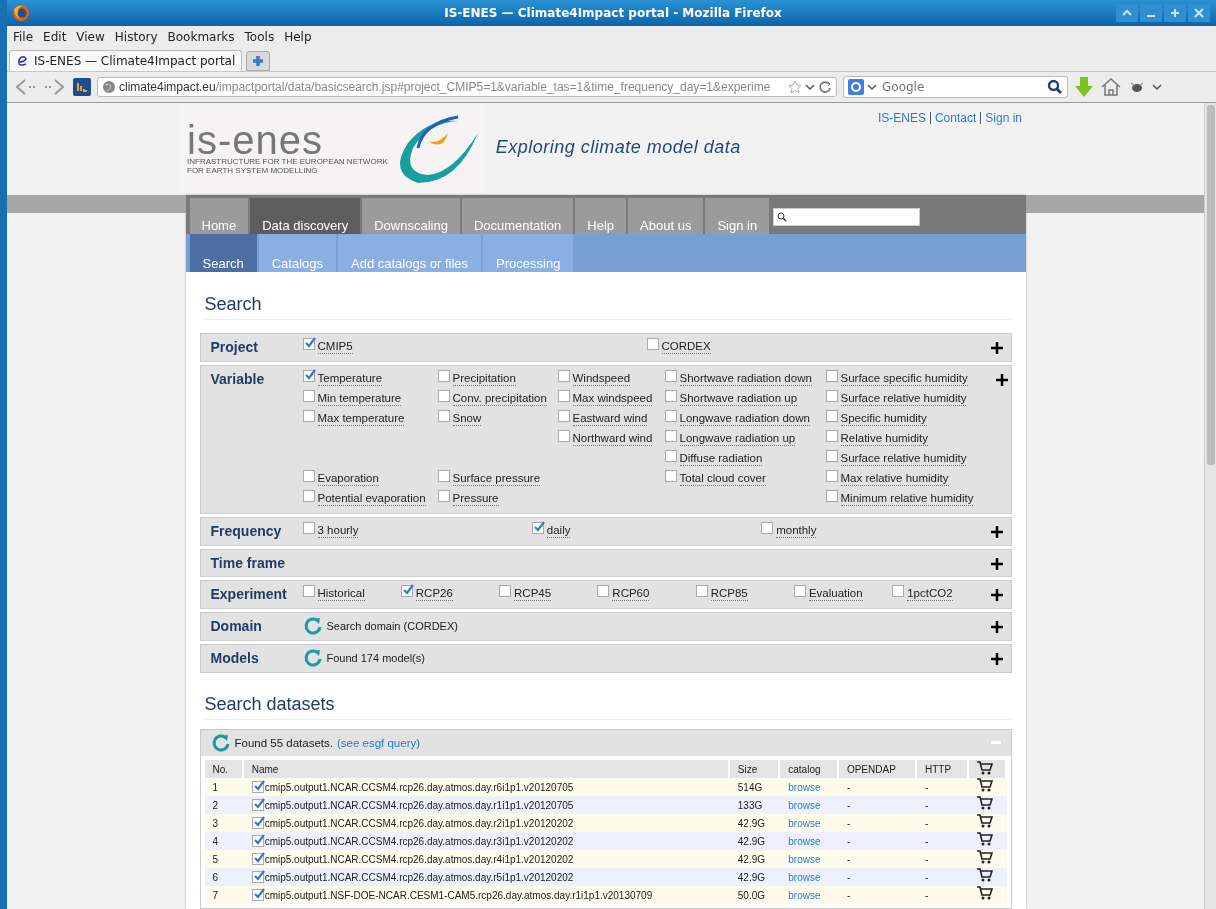 The width and height of the screenshot is (1216, 909). Describe the element at coordinates (1003, 118) in the screenshot. I see `header-link: Sign in` at that location.